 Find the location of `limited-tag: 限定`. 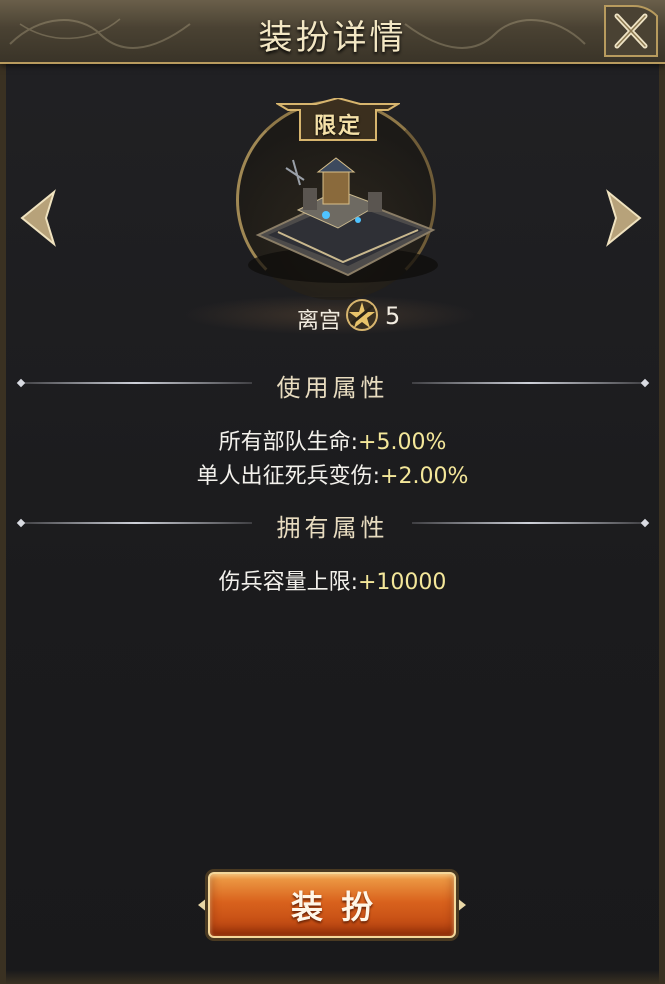

limited-tag: 限定 is located at coordinates (337, 126).